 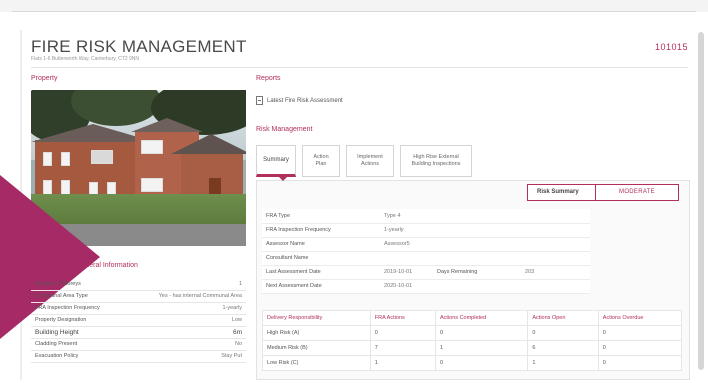 I want to click on frequency-label: FRA Inspection Frequency, so click(x=321, y=230).